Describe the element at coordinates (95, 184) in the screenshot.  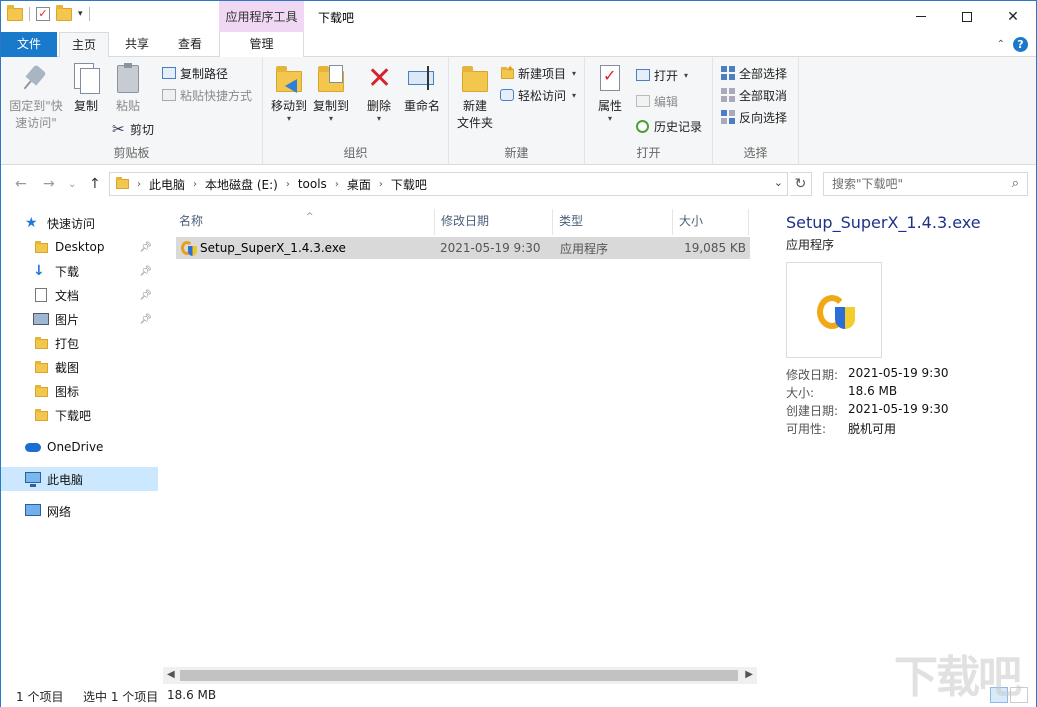
I see `up-arrow-icon: ↑` at that location.